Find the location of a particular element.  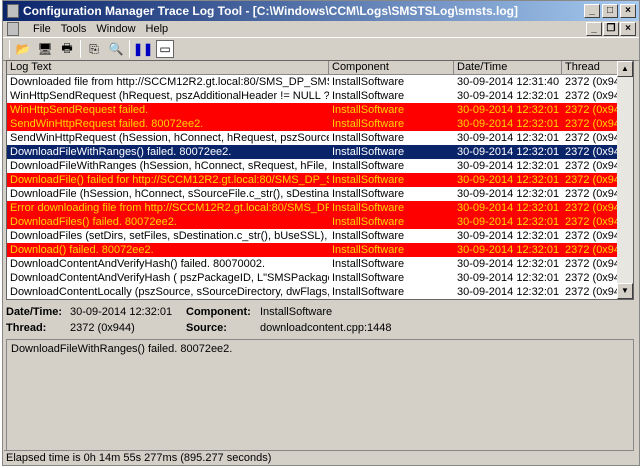

component-label: Component: is located at coordinates (218, 312).